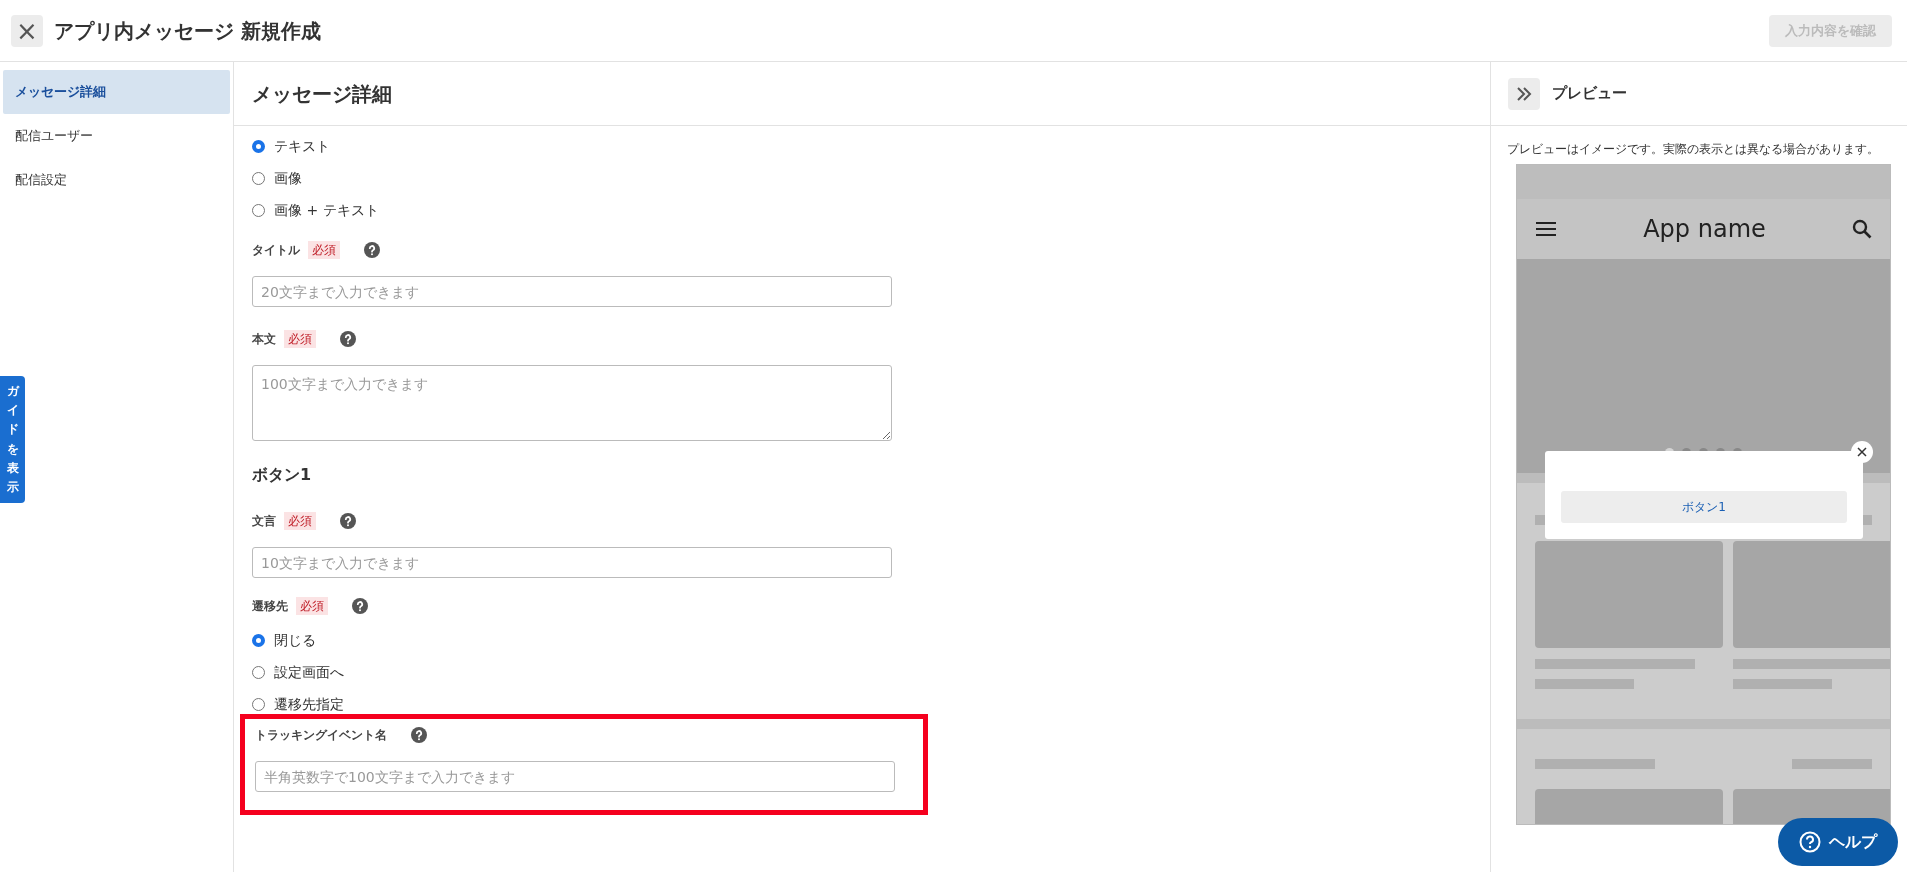  I want to click on guide-tab: ガイドを表示, so click(12, 440).